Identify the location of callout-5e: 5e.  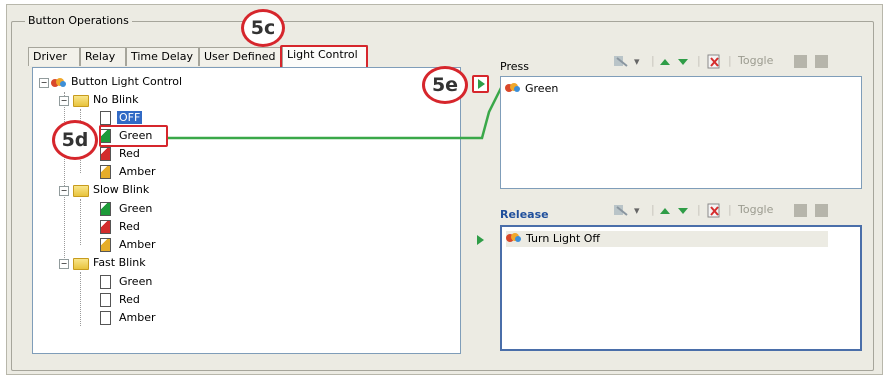
(445, 85).